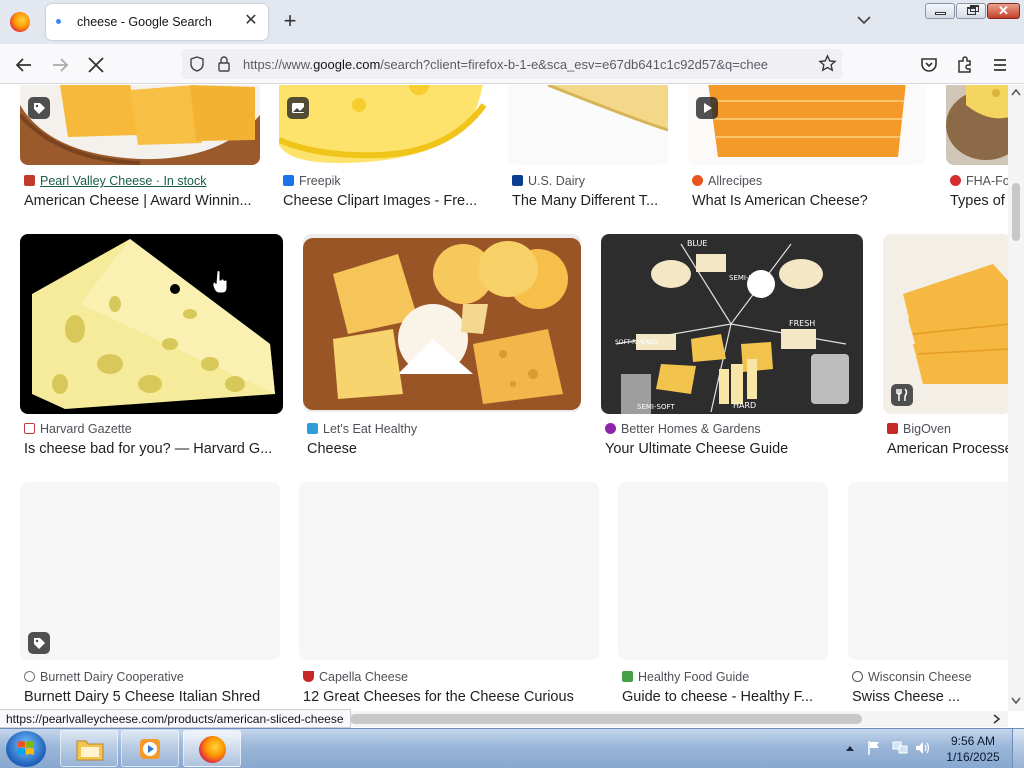  Describe the element at coordinates (809, 201) in the screenshot. I see `result-title: What Is American Cheese?` at that location.